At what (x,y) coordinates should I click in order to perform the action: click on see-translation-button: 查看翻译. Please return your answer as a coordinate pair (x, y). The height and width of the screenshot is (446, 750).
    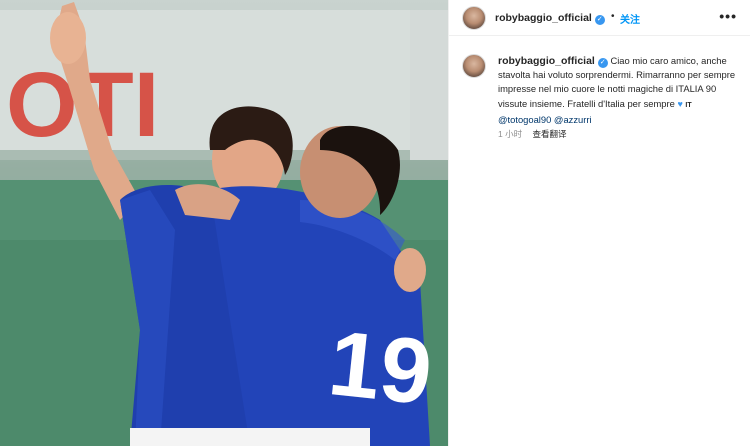
    Looking at the image, I should click on (549, 134).